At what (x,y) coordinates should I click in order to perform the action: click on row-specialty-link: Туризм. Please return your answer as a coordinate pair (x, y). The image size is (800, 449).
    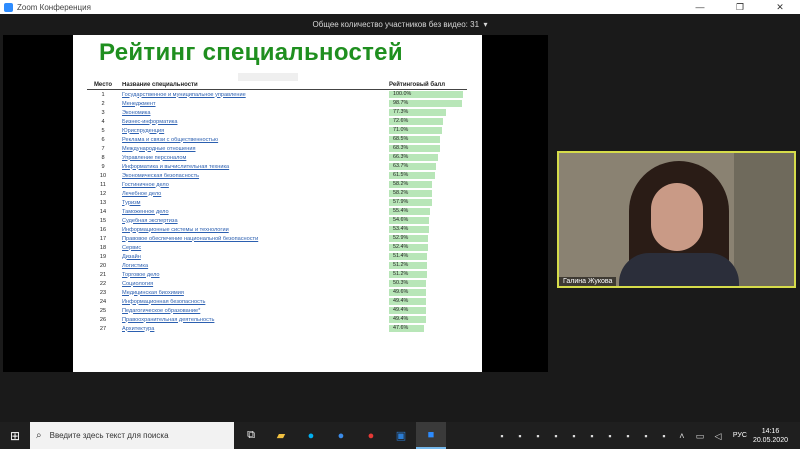
    Looking at the image, I should click on (254, 203).